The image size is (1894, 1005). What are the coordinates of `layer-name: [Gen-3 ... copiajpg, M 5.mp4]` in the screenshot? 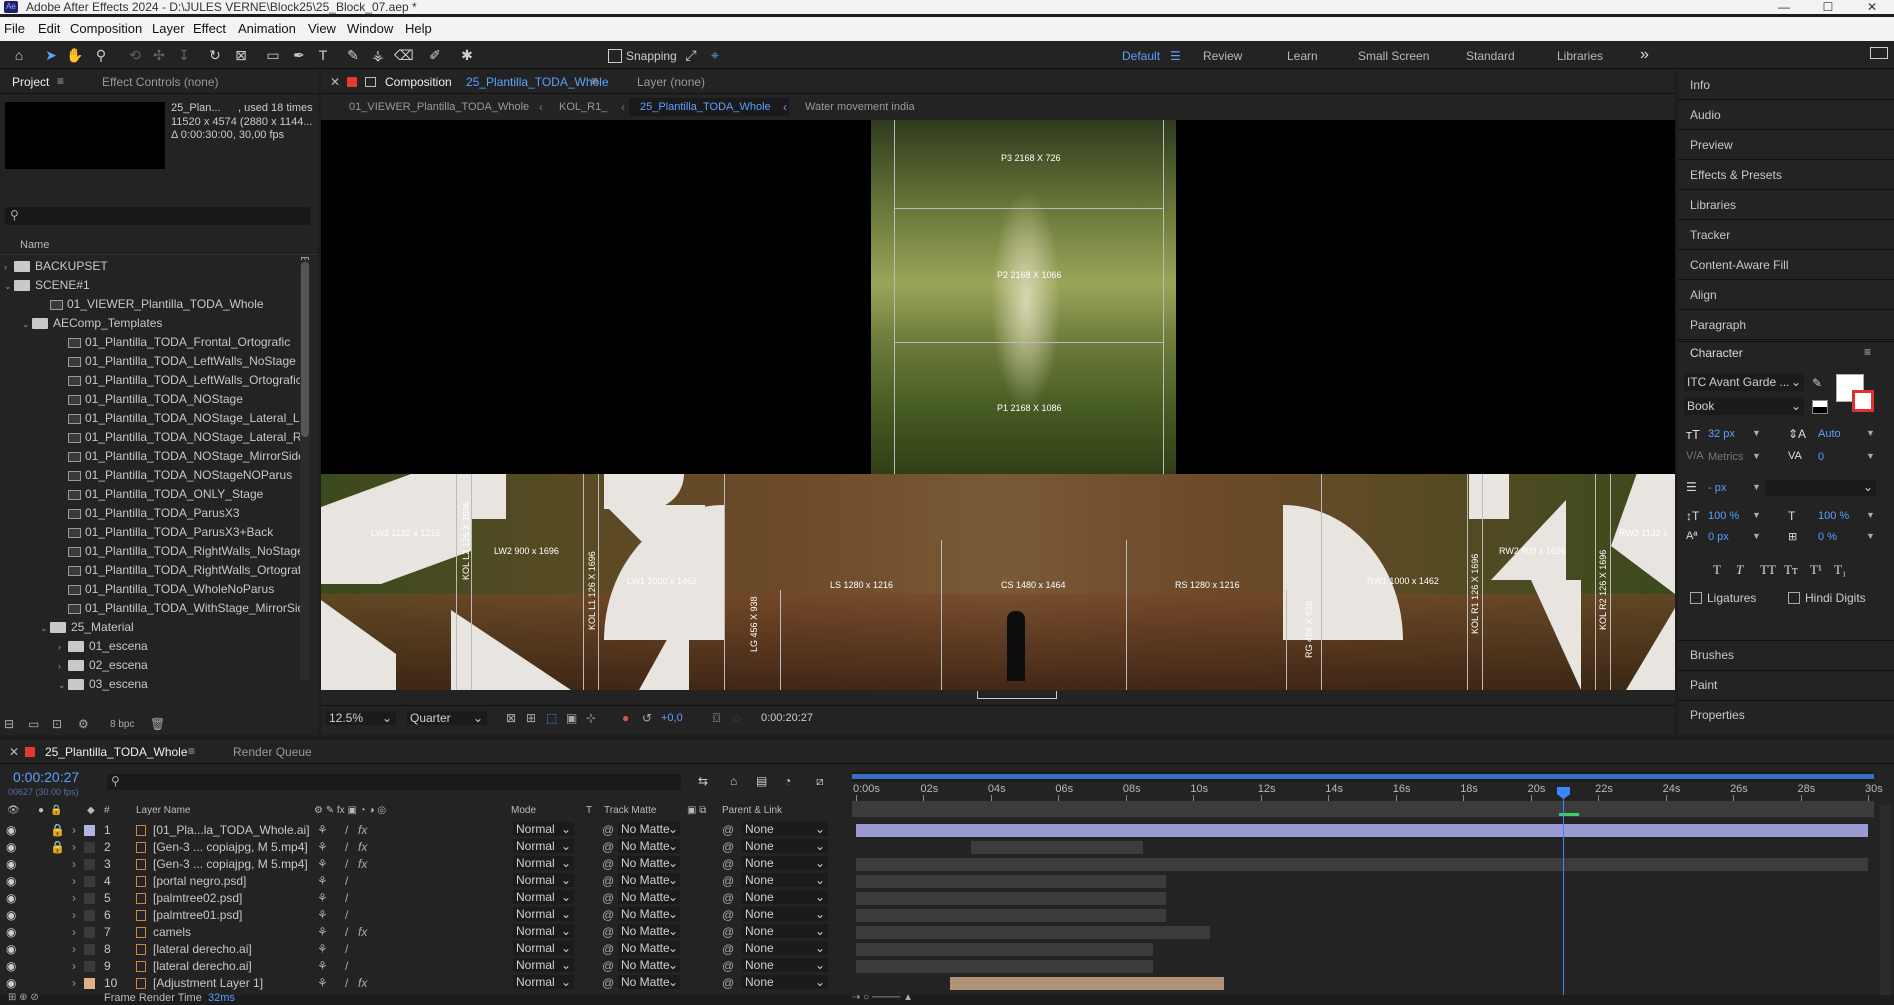 It's located at (230, 864).